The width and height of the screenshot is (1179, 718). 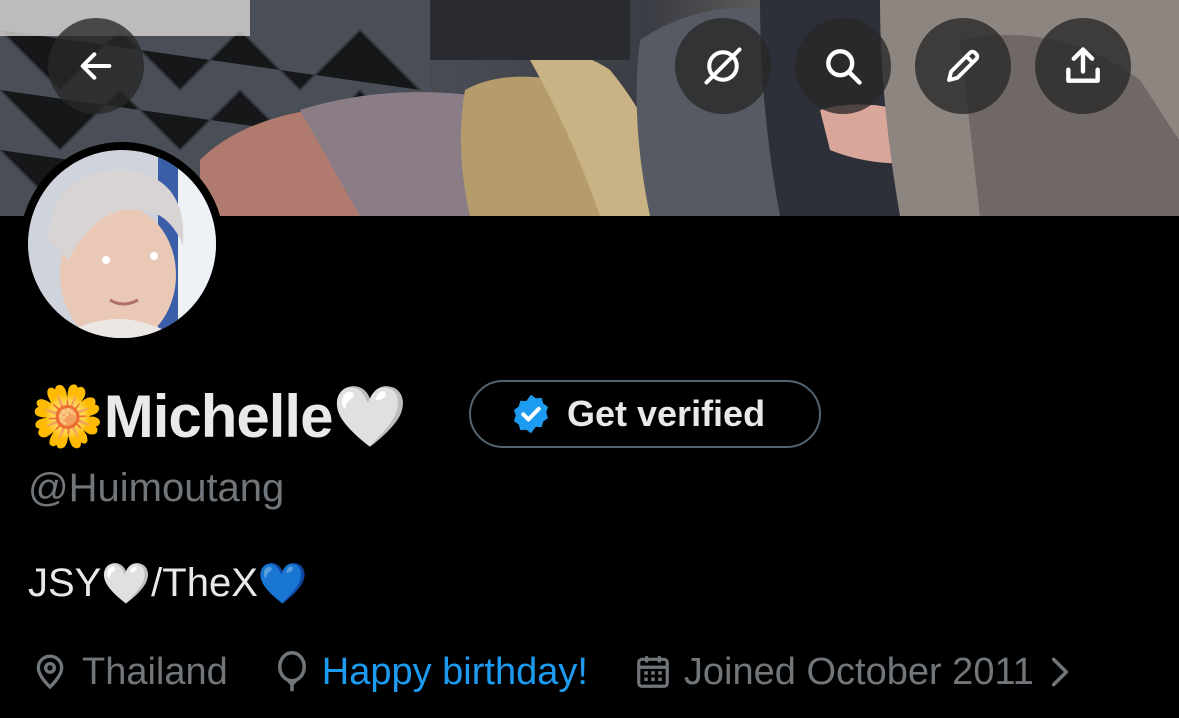 What do you see at coordinates (531, 414) in the screenshot?
I see `verified-badge-icon` at bounding box center [531, 414].